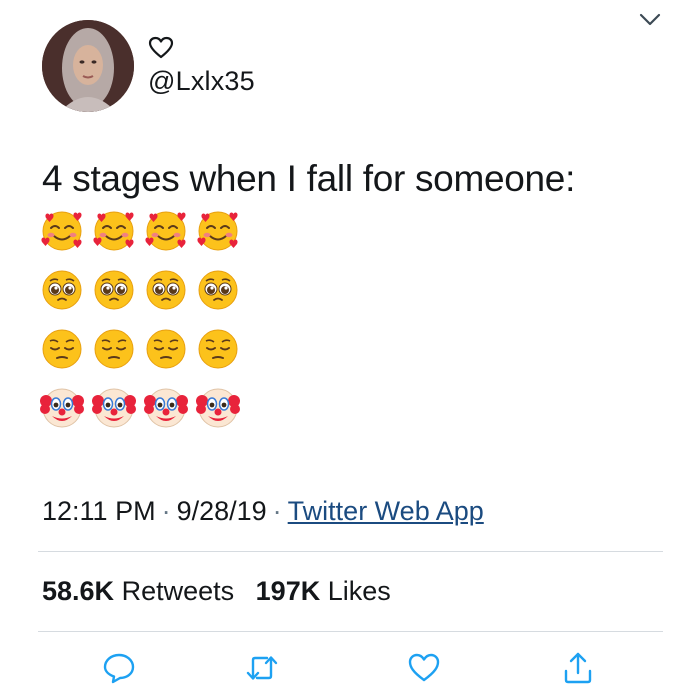  I want to click on likes-count: 197K, so click(288, 591).